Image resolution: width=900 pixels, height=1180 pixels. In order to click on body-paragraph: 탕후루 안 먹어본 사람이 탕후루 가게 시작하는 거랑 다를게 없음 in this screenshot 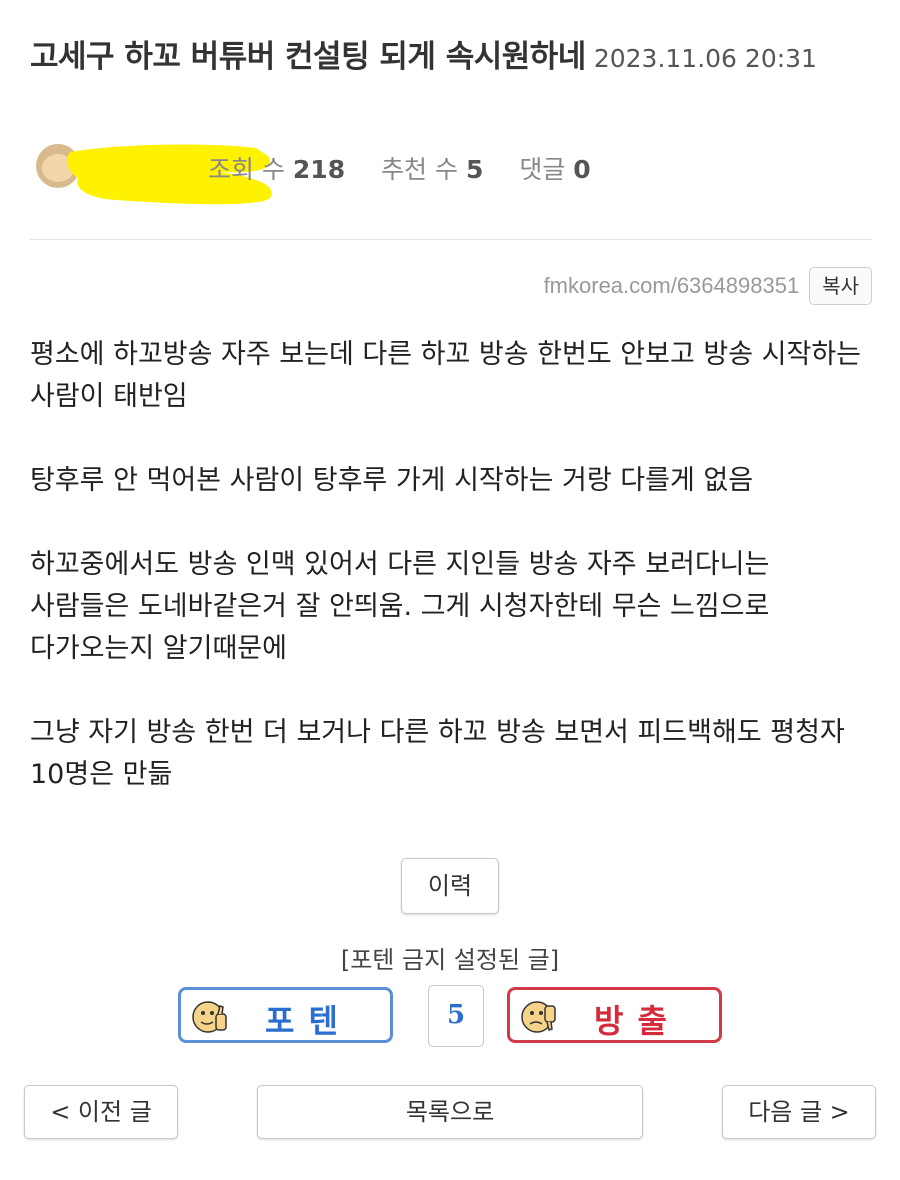, I will do `click(392, 480)`.